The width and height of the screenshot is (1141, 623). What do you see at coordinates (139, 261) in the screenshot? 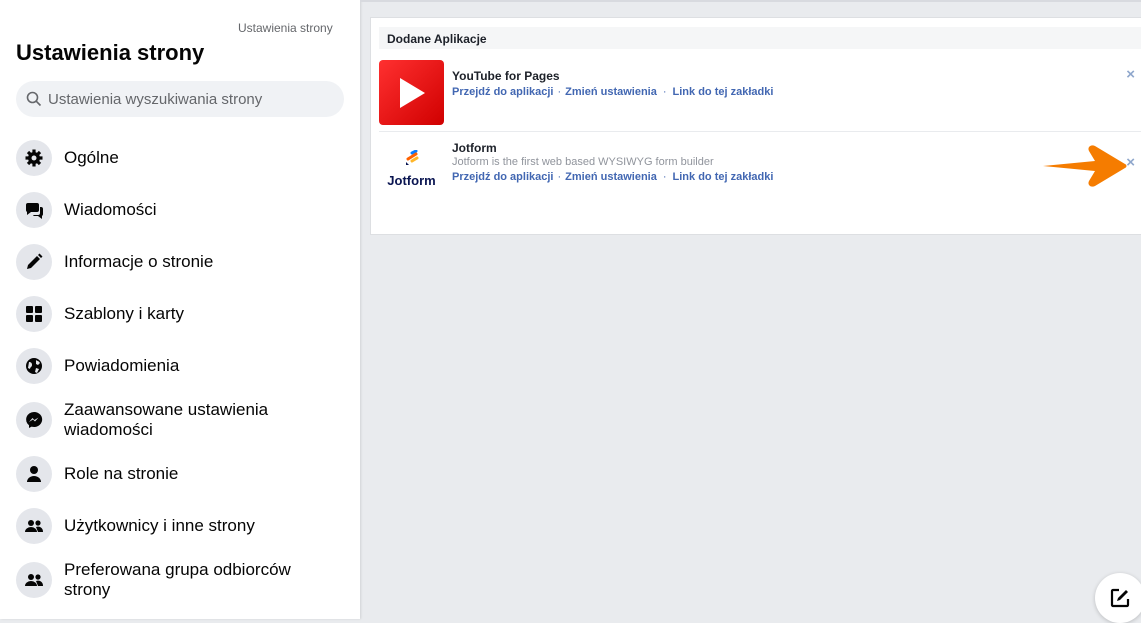
I see `sidebar-item-label: Informacje o stronie` at bounding box center [139, 261].